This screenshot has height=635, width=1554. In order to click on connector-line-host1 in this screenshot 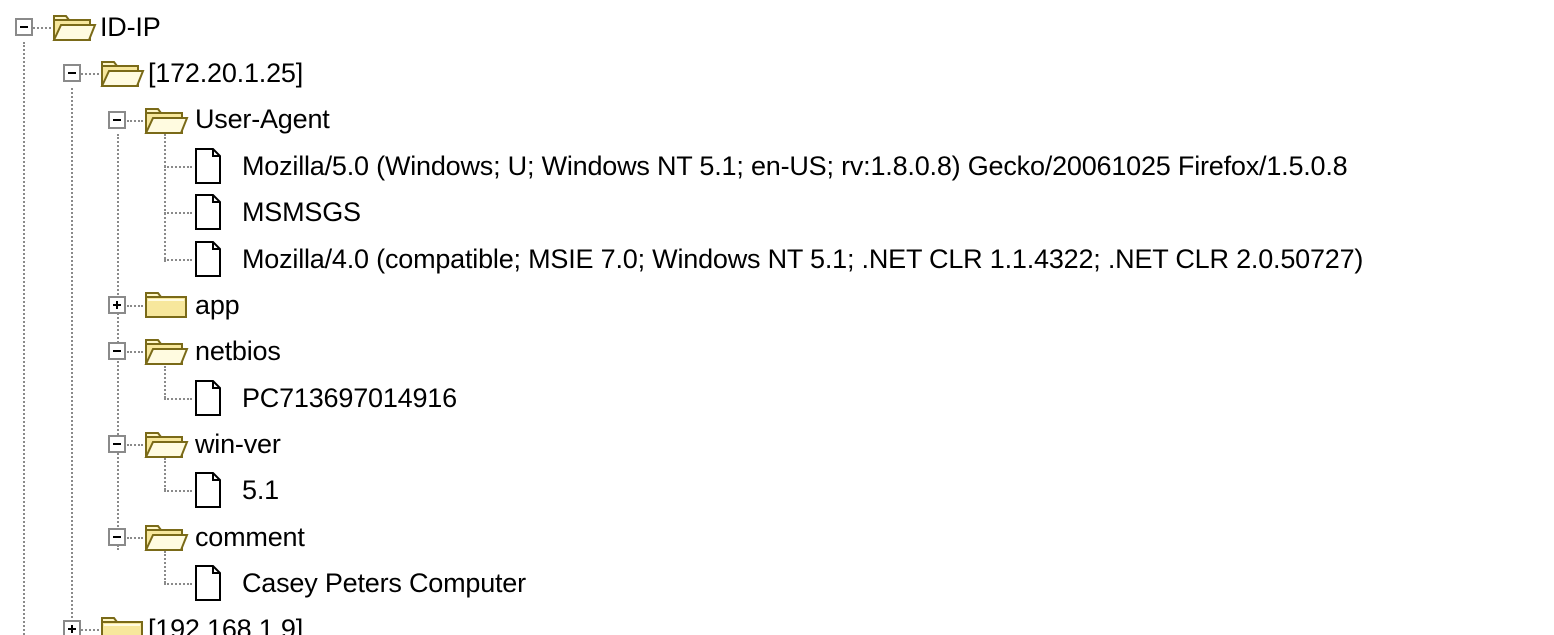, I will do `click(72, 361)`.